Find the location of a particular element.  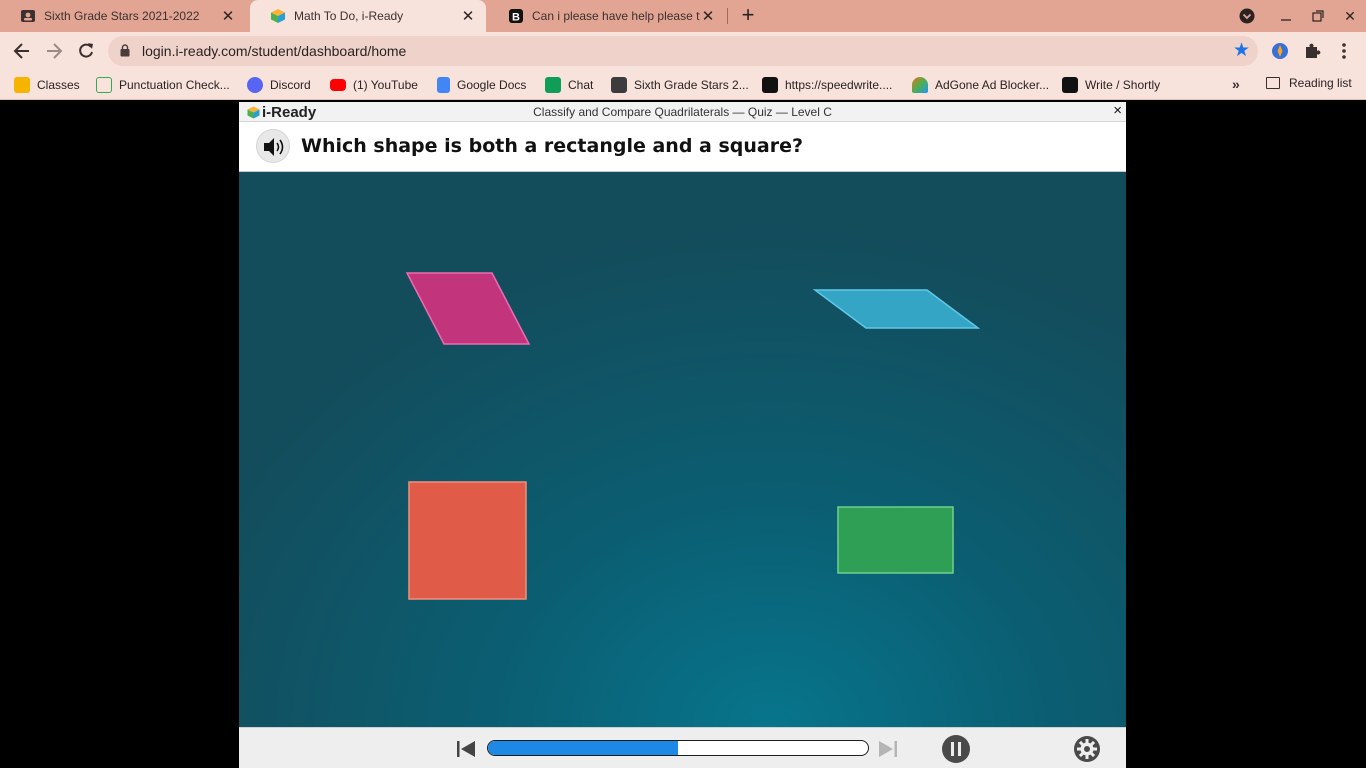

bookmark-google-docs: Google Docs is located at coordinates (481, 85).